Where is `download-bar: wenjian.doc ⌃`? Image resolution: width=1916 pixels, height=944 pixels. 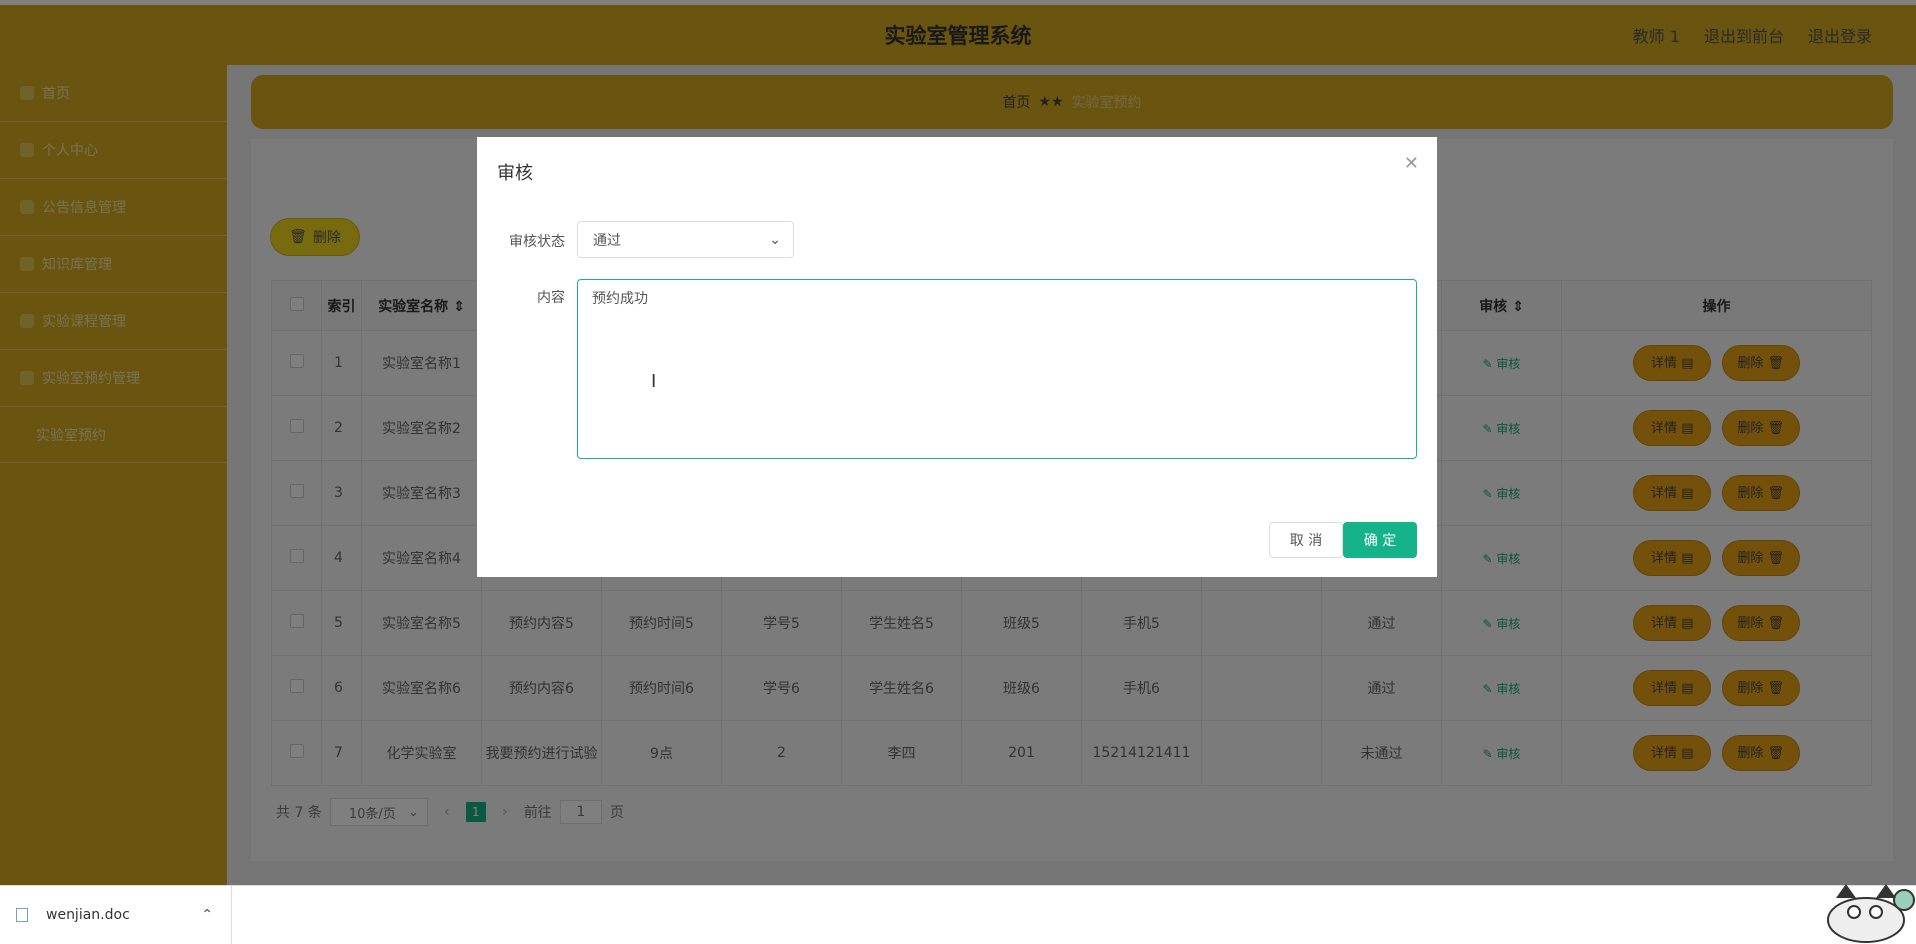
download-bar: wenjian.doc ⌃ is located at coordinates (958, 914).